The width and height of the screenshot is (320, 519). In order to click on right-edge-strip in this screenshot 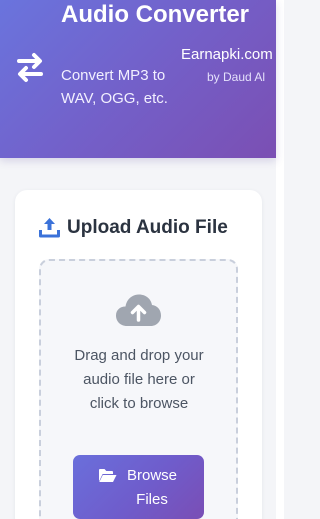, I will do `click(280, 259)`.